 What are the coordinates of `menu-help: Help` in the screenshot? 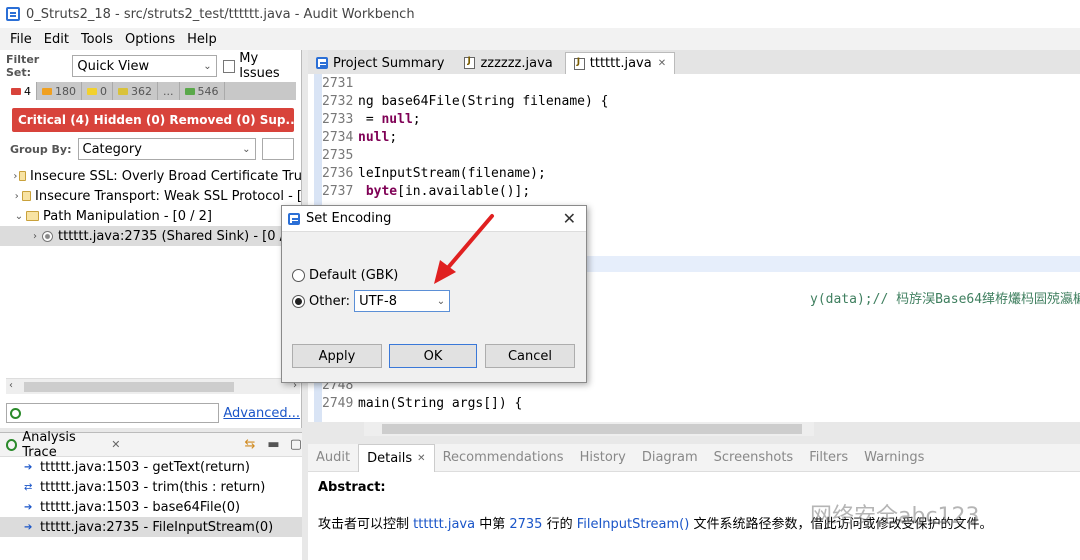 It's located at (202, 39).